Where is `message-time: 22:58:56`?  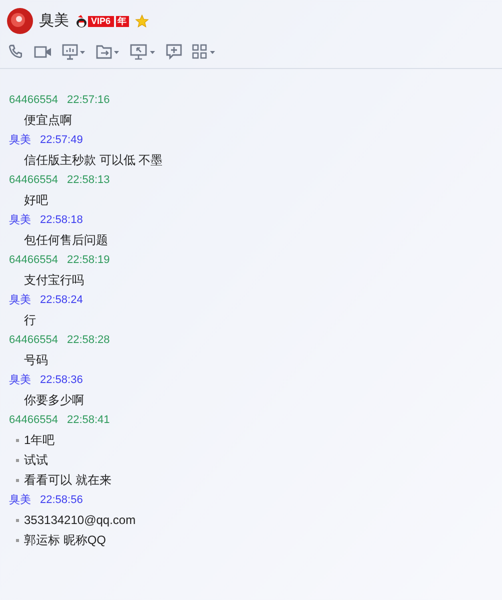
message-time: 22:58:56 is located at coordinates (61, 500).